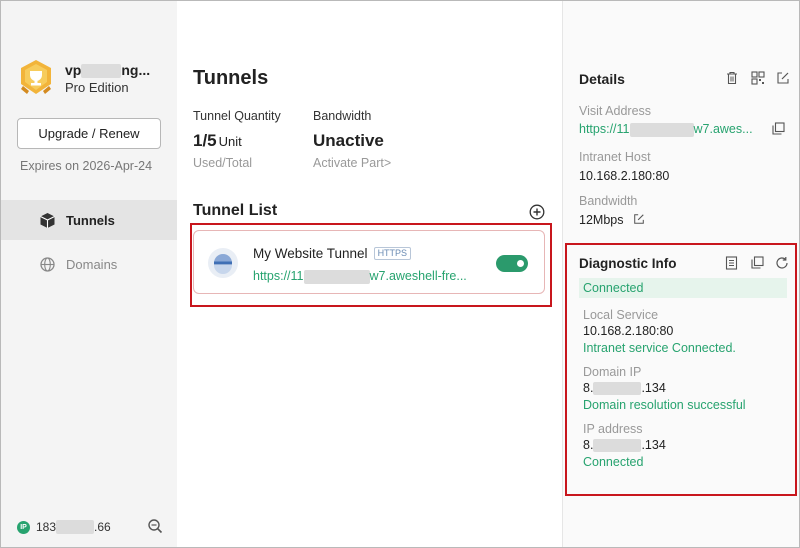 This screenshot has width=800, height=548. What do you see at coordinates (73, 70) in the screenshot?
I see `user-name-prefix: vp` at bounding box center [73, 70].